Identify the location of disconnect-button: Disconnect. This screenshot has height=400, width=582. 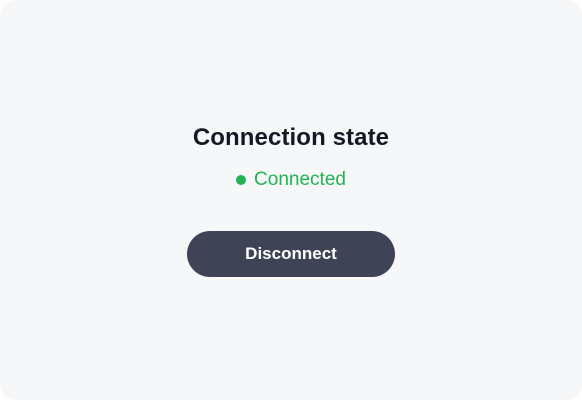
(291, 254).